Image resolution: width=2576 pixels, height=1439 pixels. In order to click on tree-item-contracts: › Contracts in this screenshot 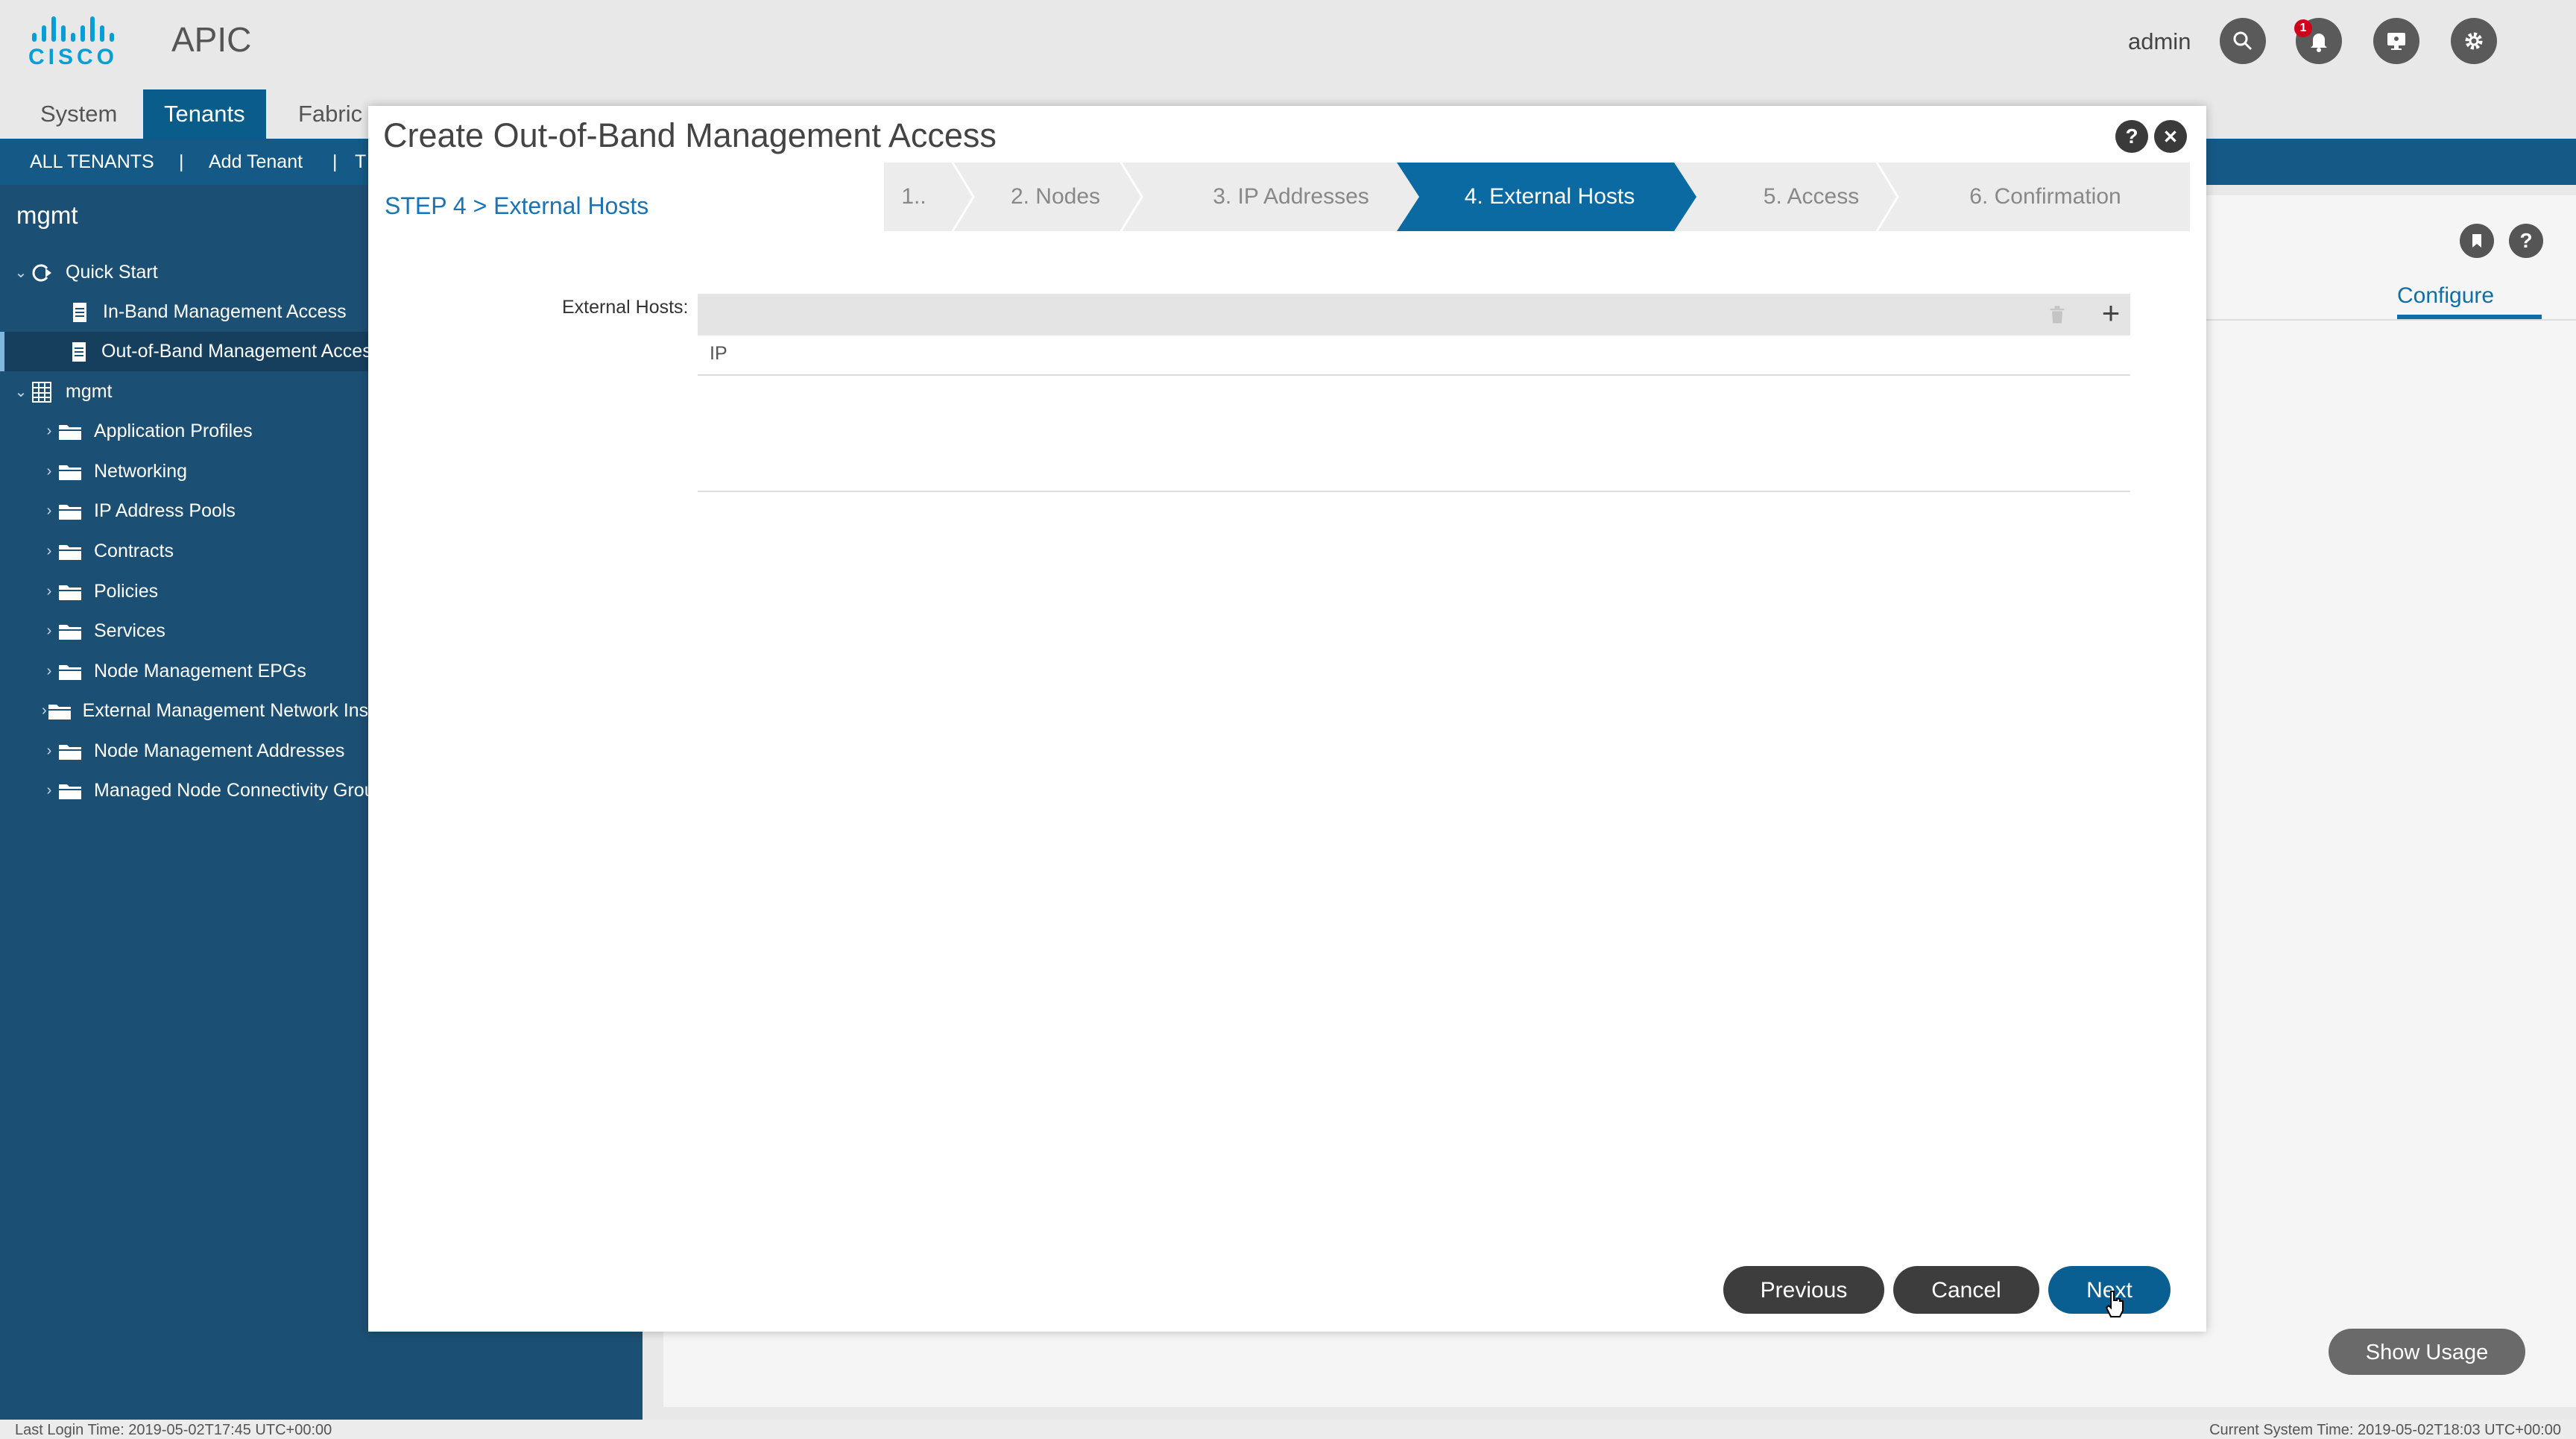, I will do `click(205, 551)`.